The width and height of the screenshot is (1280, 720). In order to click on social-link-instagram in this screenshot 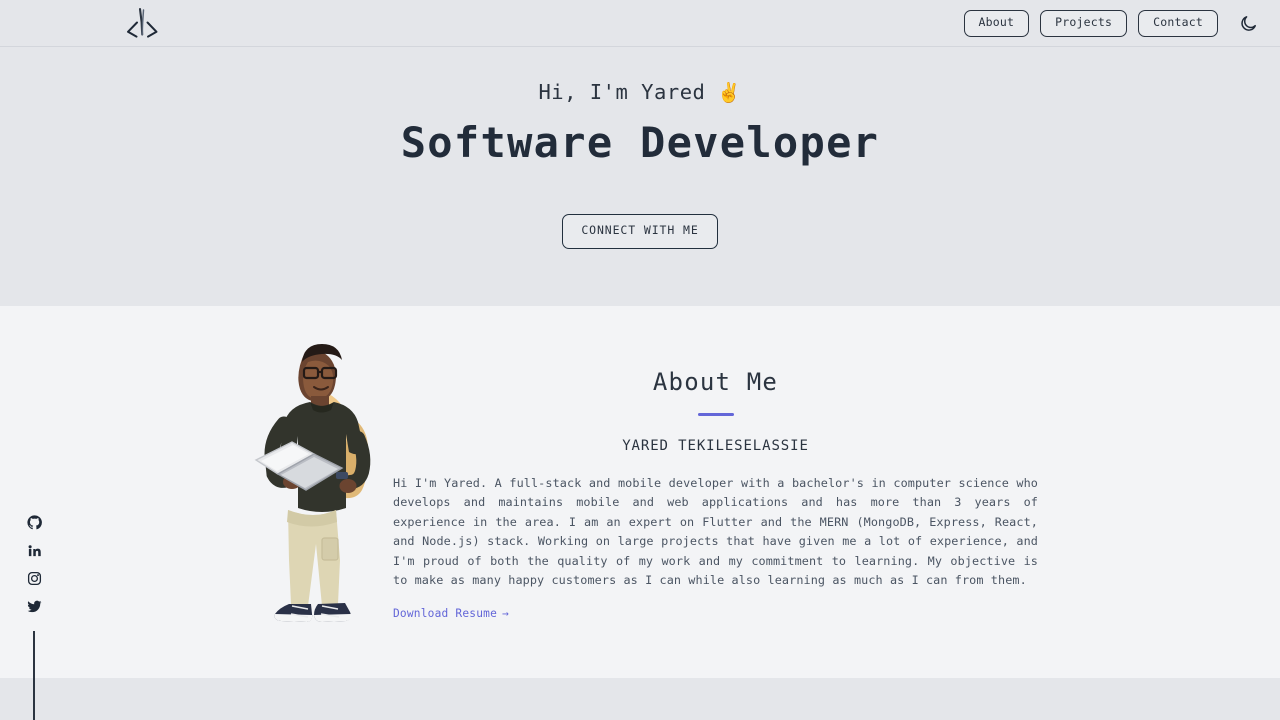, I will do `click(34, 578)`.